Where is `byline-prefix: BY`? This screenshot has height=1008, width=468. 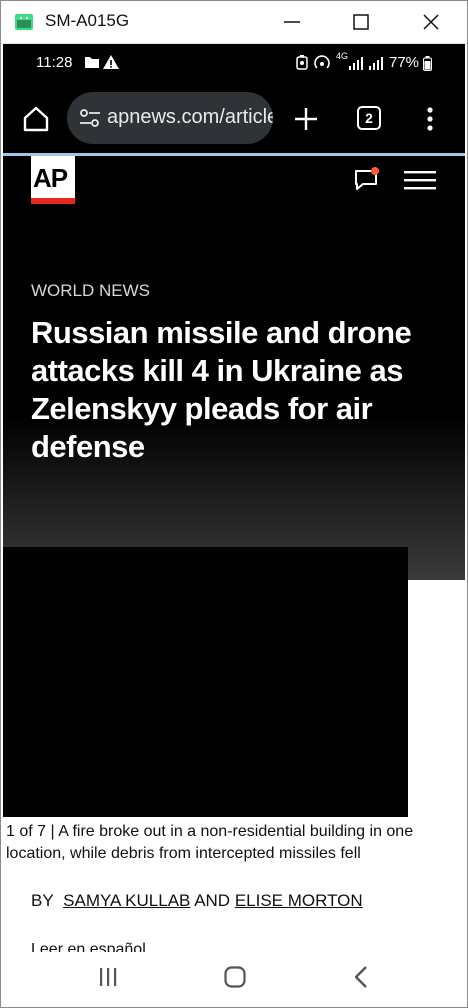
byline-prefix: BY is located at coordinates (42, 900).